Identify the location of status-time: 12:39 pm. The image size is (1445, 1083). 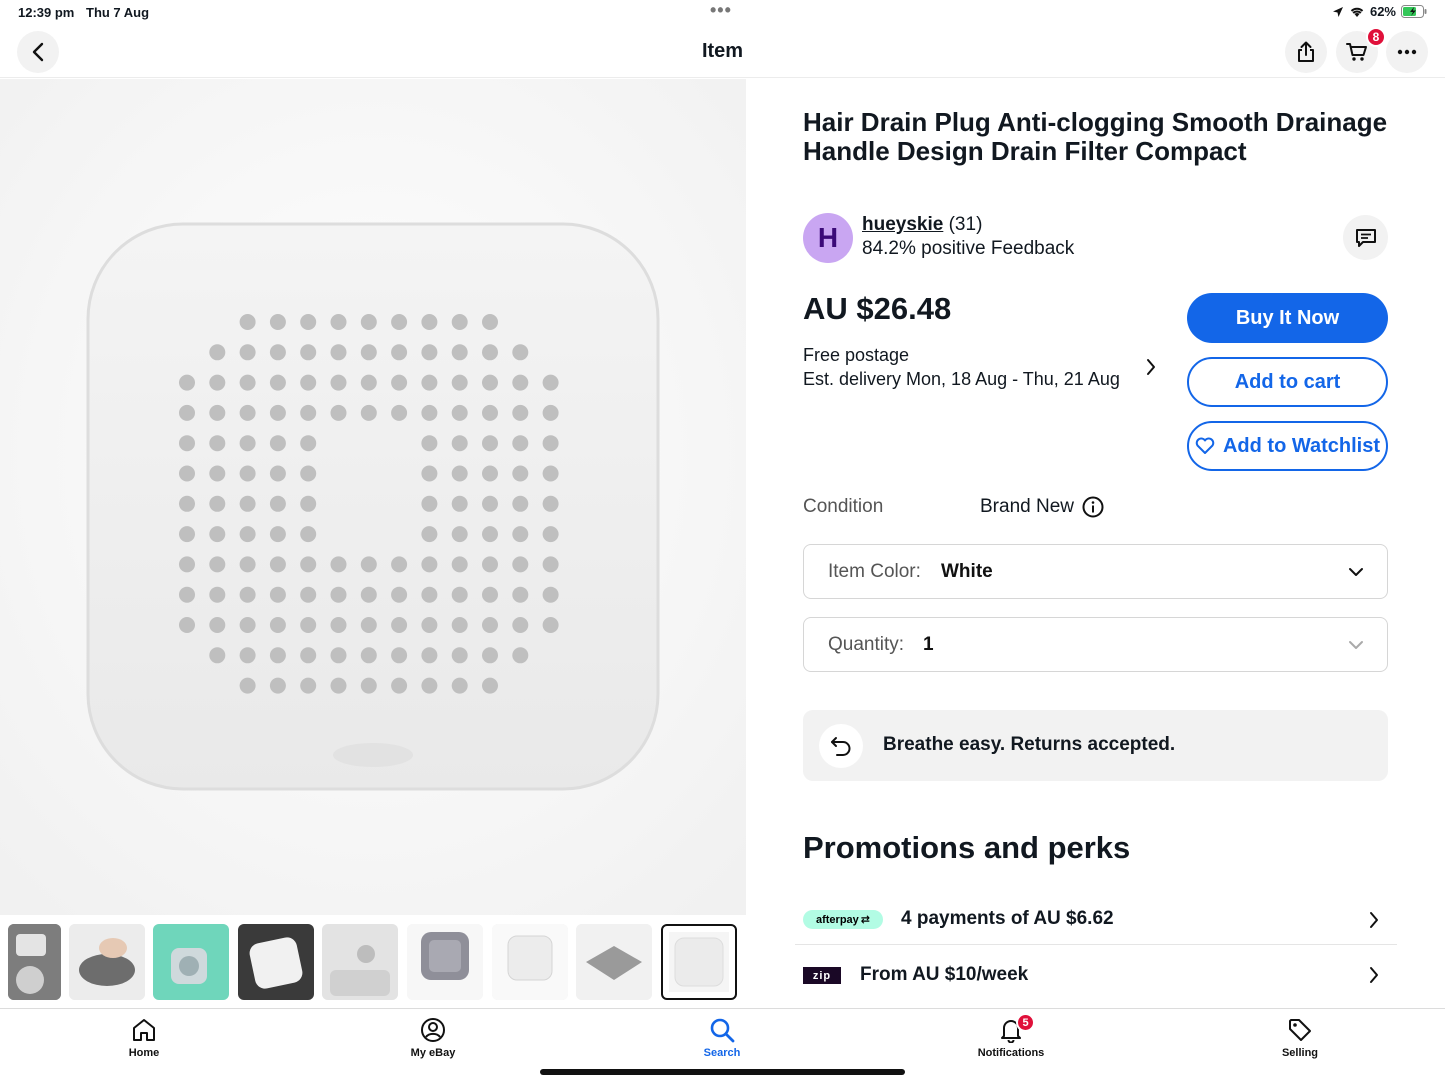
(46, 12).